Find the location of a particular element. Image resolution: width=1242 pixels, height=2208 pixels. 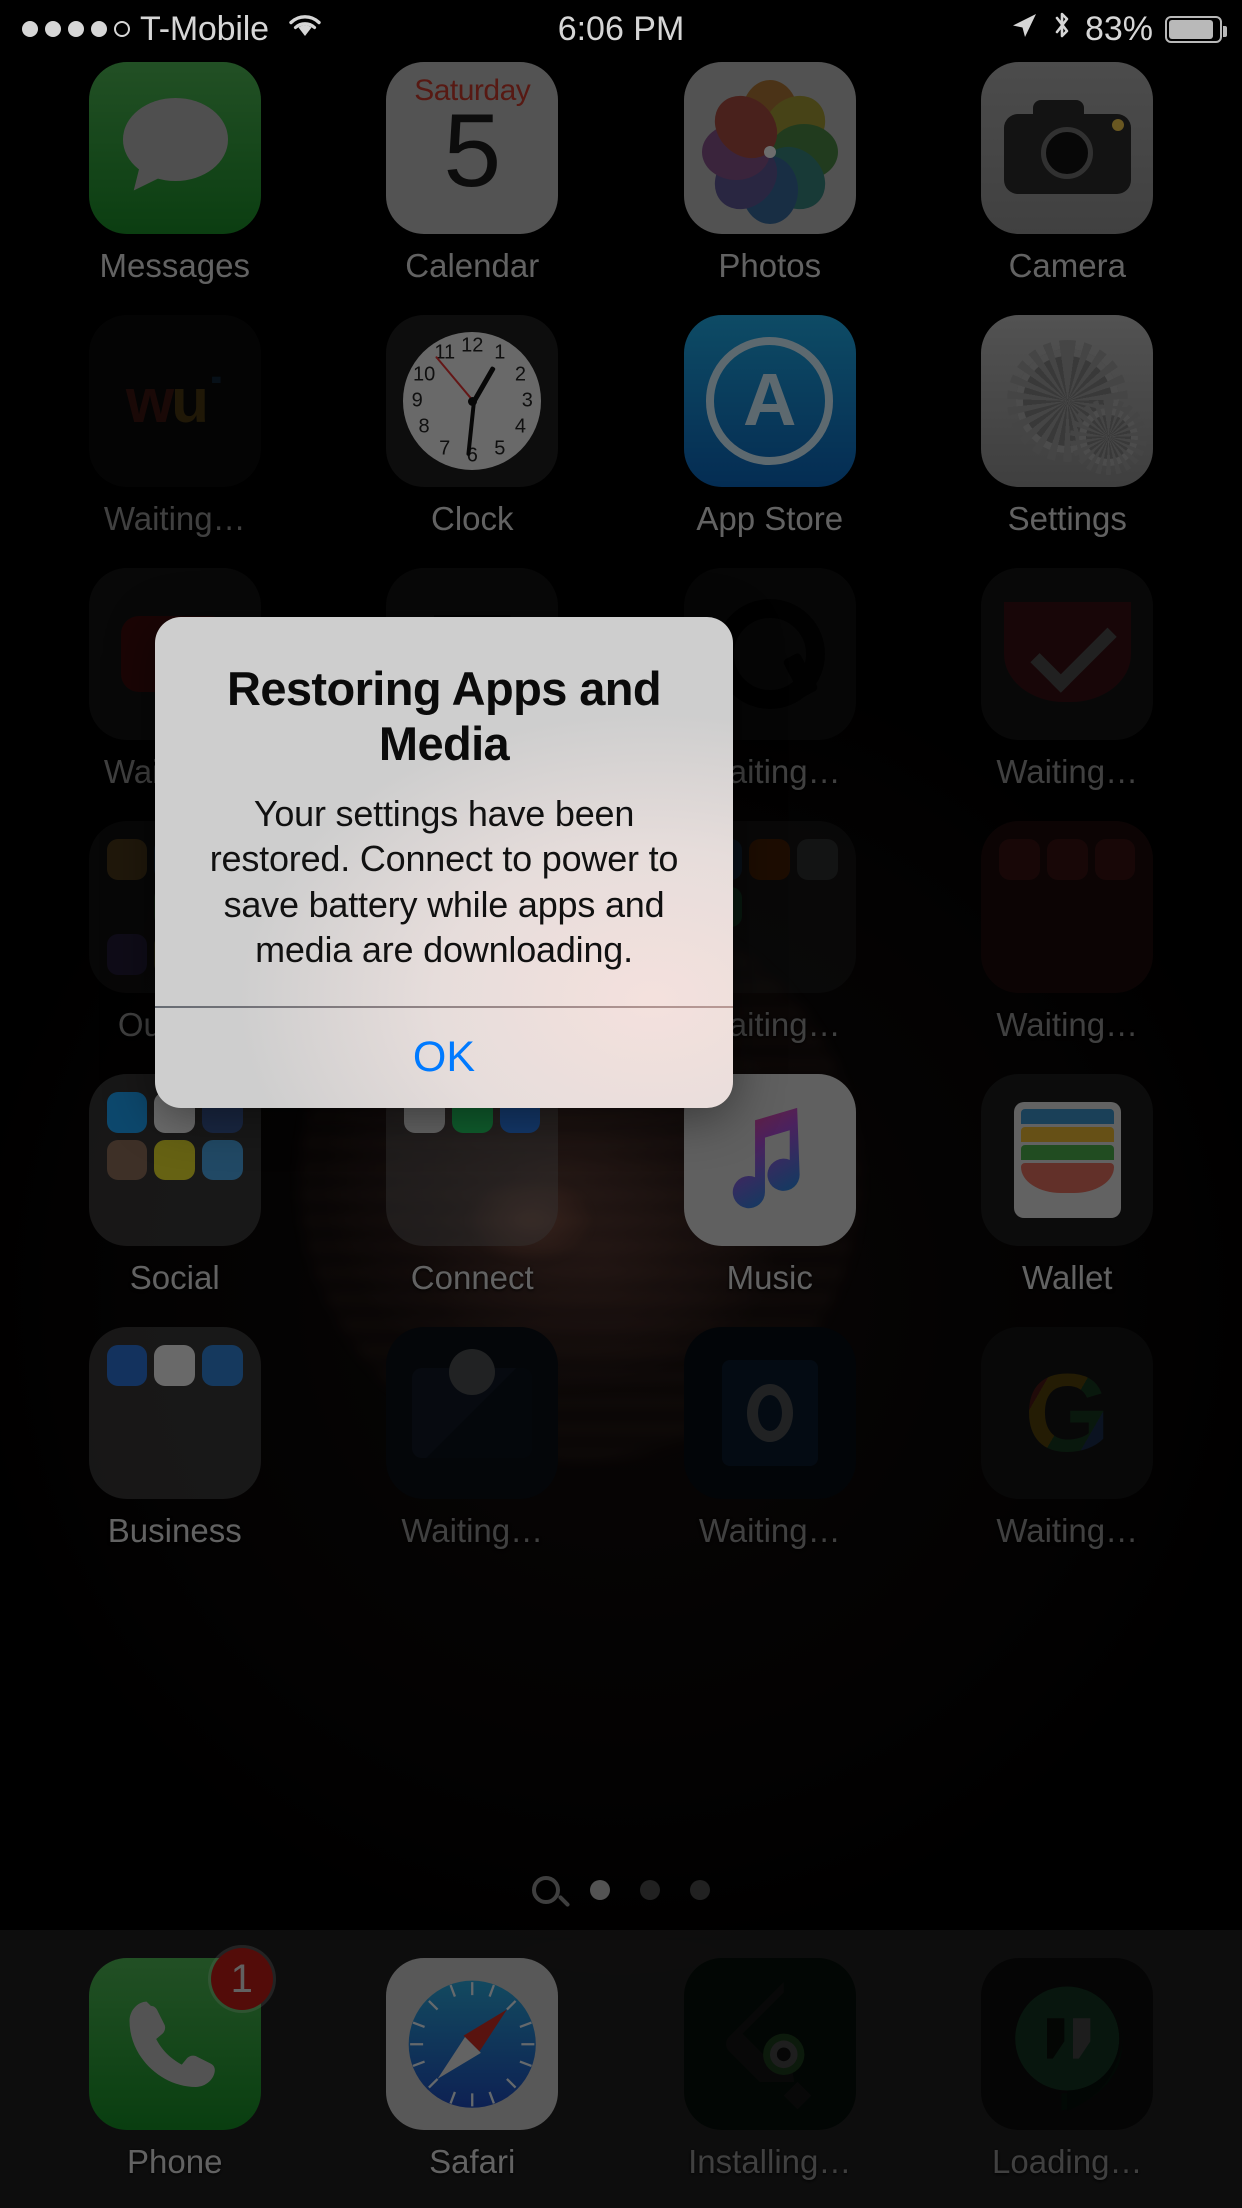

battery-fill is located at coordinates (1191, 29).